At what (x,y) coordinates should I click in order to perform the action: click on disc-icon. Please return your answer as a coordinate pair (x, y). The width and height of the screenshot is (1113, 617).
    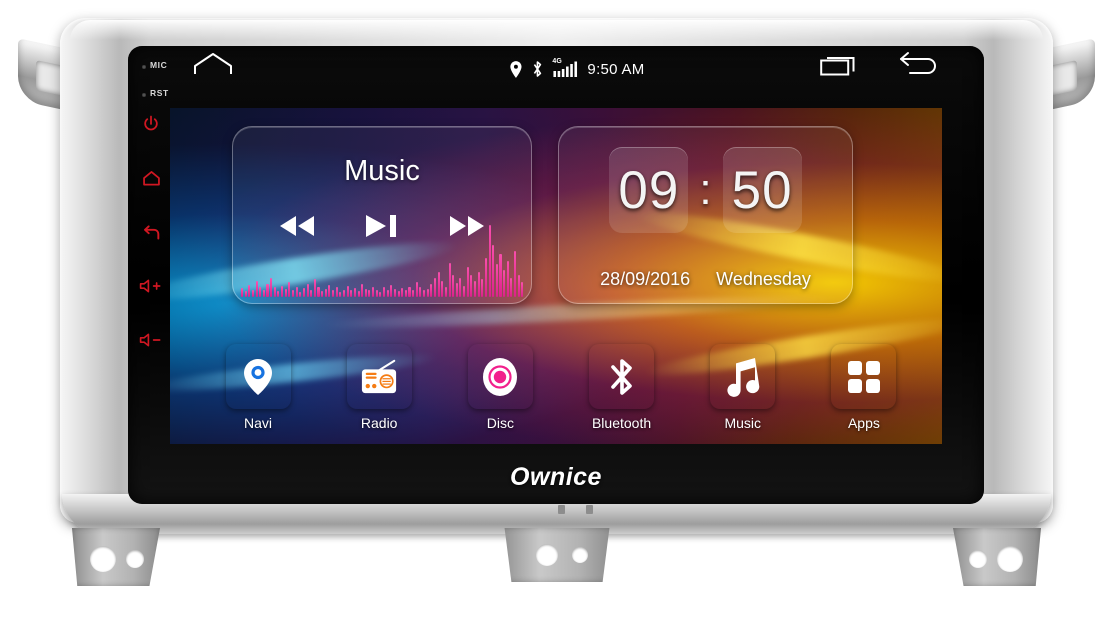
    Looking at the image, I should click on (500, 376).